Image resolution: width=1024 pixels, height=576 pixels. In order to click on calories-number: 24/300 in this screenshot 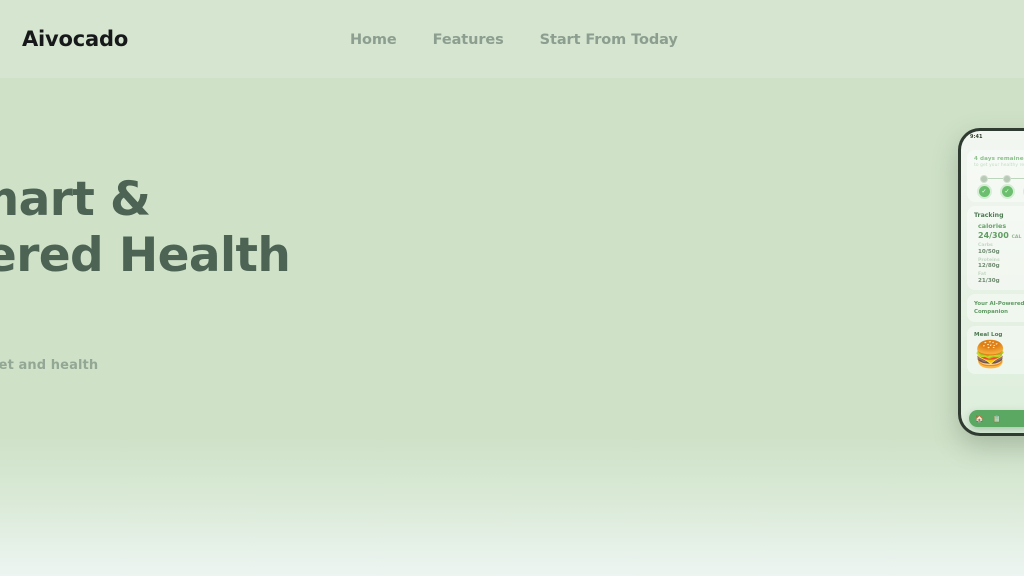, I will do `click(993, 235)`.